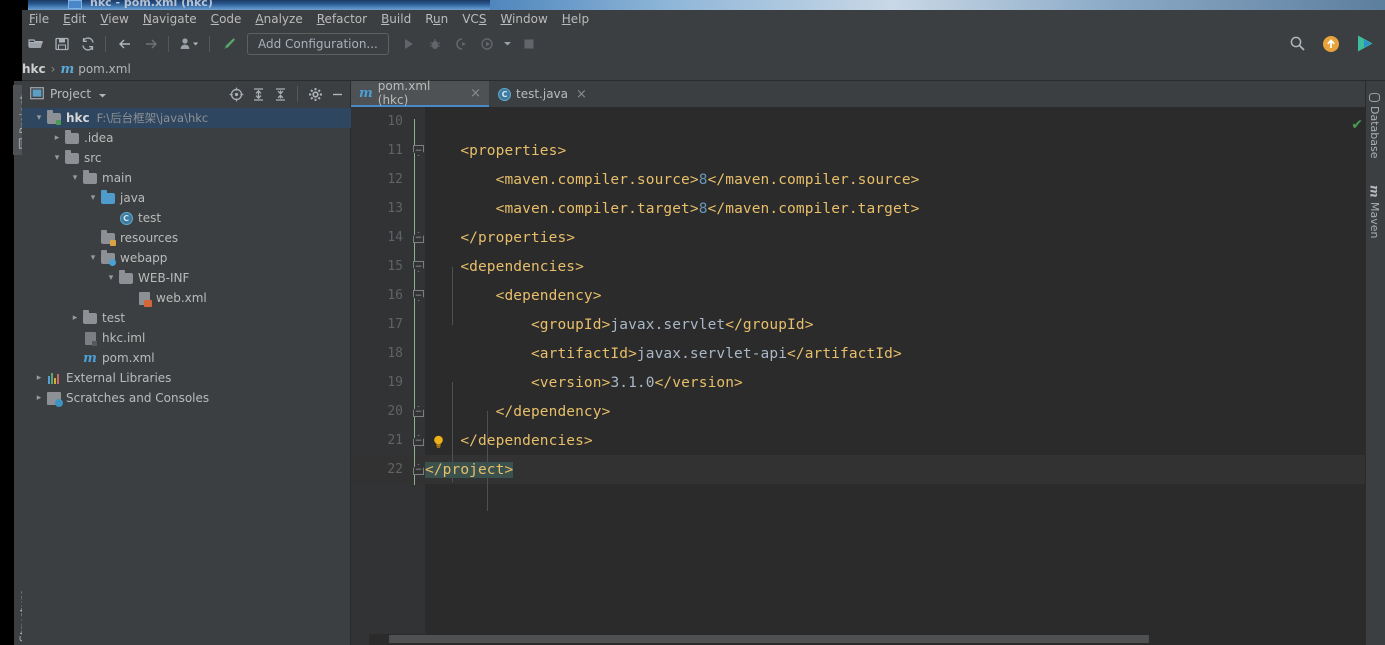  What do you see at coordinates (186, 338) in the screenshot?
I see `tree-row-hkc-iml: hkc.iml` at bounding box center [186, 338].